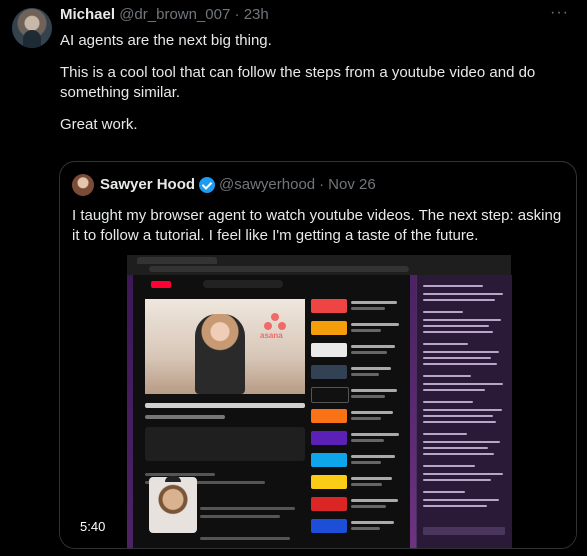 The width and height of the screenshot is (587, 556). I want to click on video-controls, so click(225, 397).